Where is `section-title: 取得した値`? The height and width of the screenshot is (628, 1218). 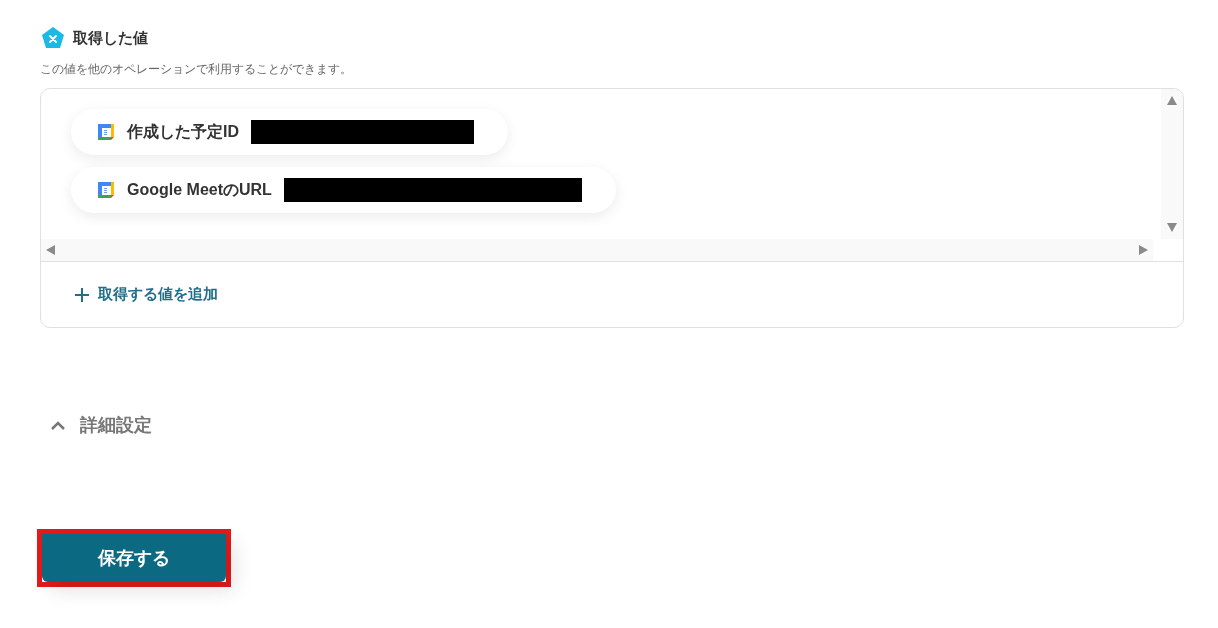
section-title: 取得した値 is located at coordinates (110, 37).